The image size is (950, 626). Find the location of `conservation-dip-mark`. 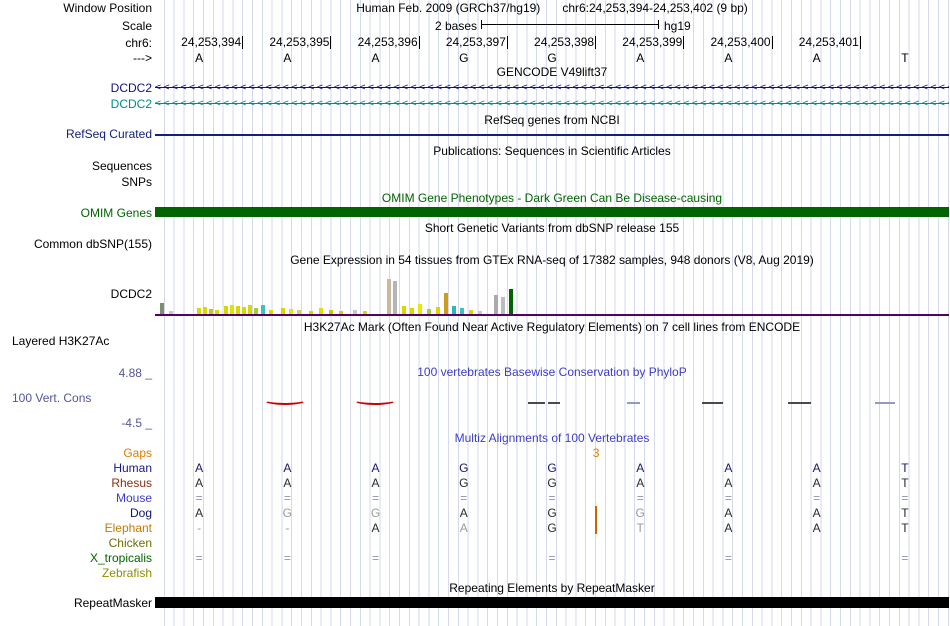

conservation-dip-mark is located at coordinates (375, 400).